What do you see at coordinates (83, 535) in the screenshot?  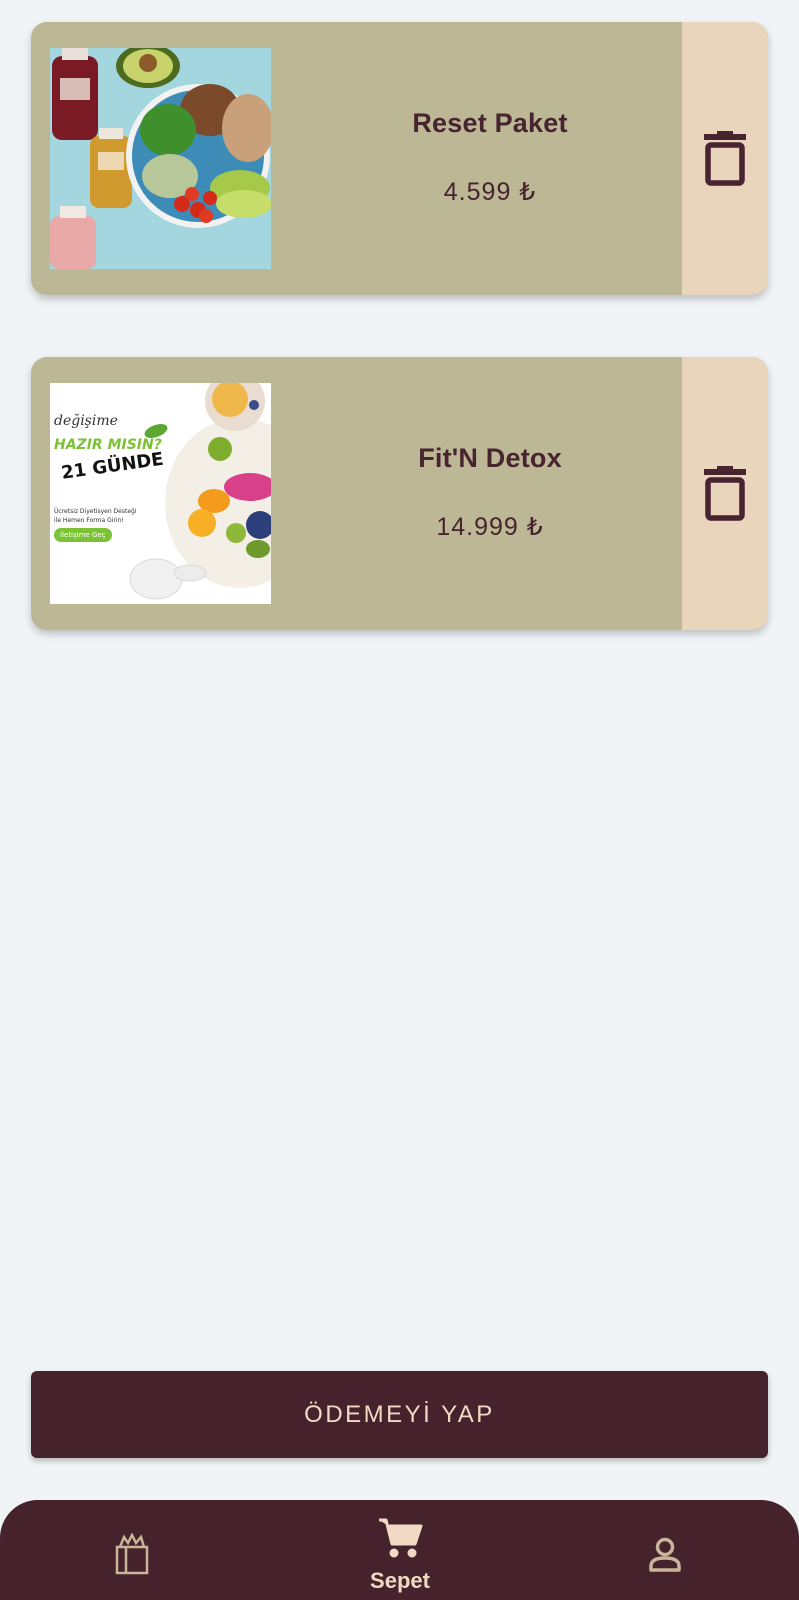 I see `promo-contact-badge: İletişime Geç` at bounding box center [83, 535].